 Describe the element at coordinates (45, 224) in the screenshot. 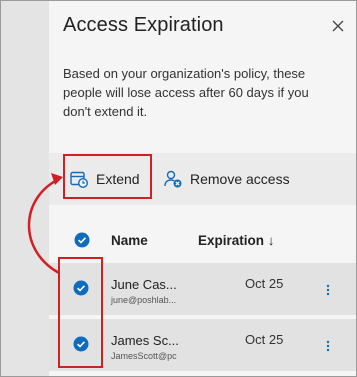

I see `annotation-arrow` at that location.